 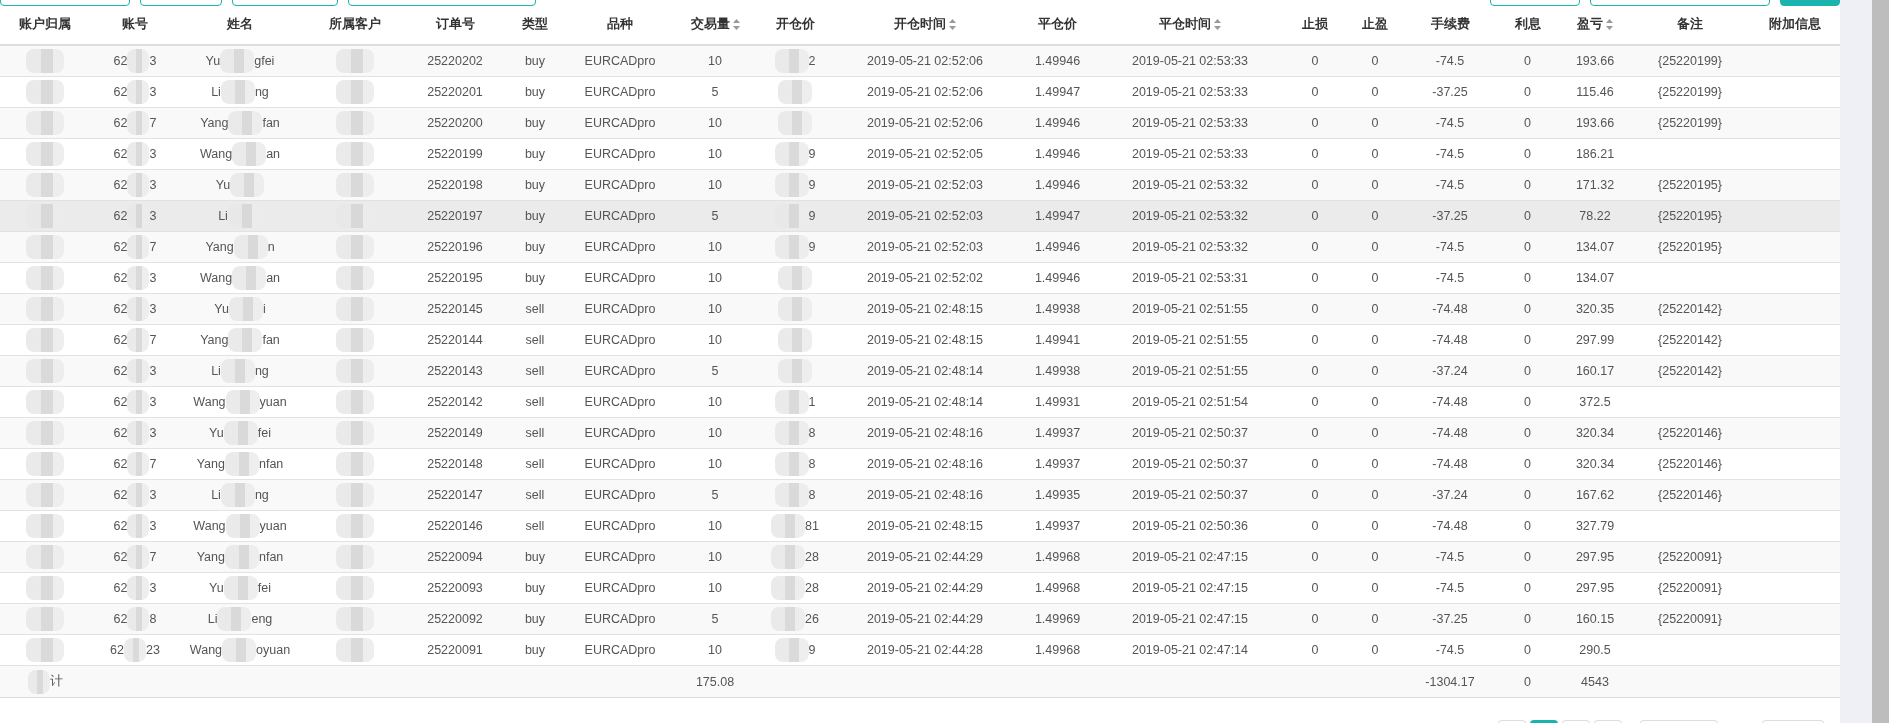 I want to click on scrollbar, so click(x=1864, y=361).